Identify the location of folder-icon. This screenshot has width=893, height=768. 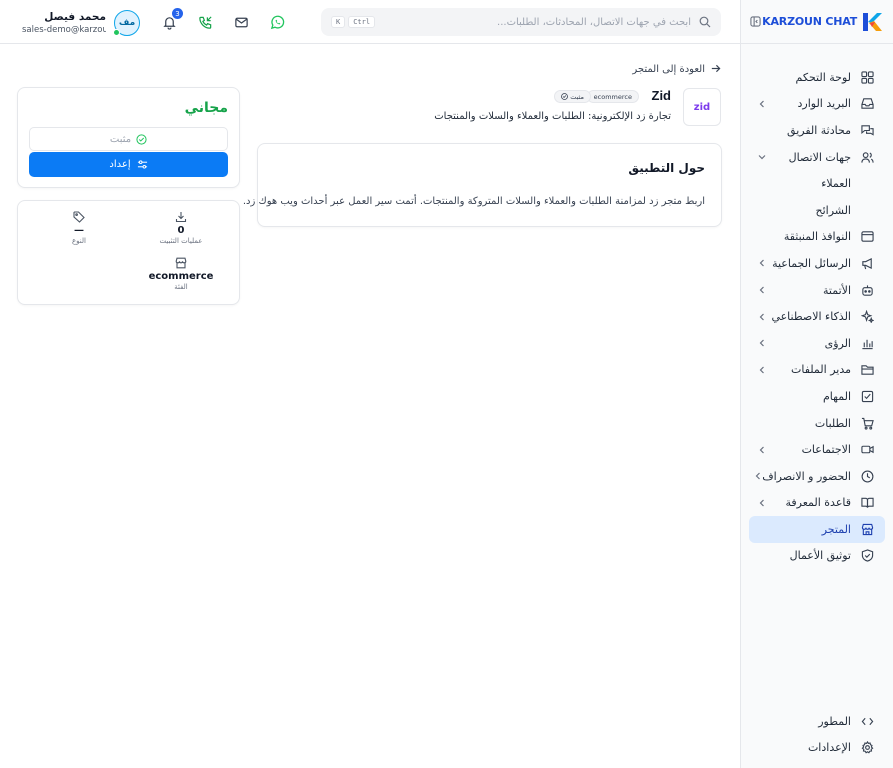
(867, 370).